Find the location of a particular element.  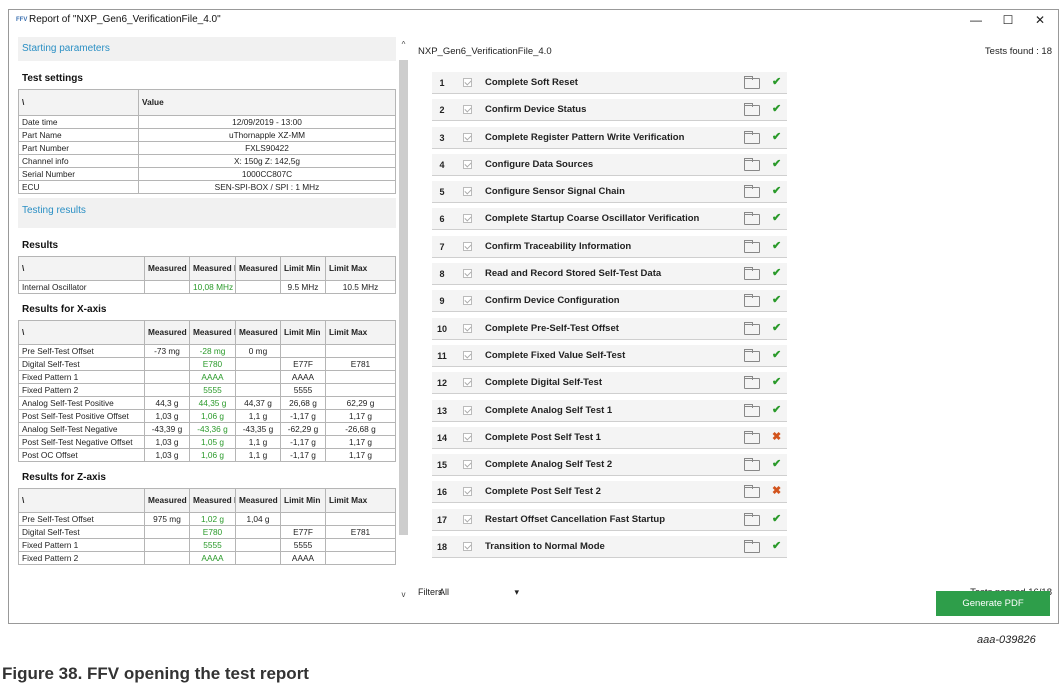

test-row: 7 Confirm Traceability Information ✔ is located at coordinates (617, 246).